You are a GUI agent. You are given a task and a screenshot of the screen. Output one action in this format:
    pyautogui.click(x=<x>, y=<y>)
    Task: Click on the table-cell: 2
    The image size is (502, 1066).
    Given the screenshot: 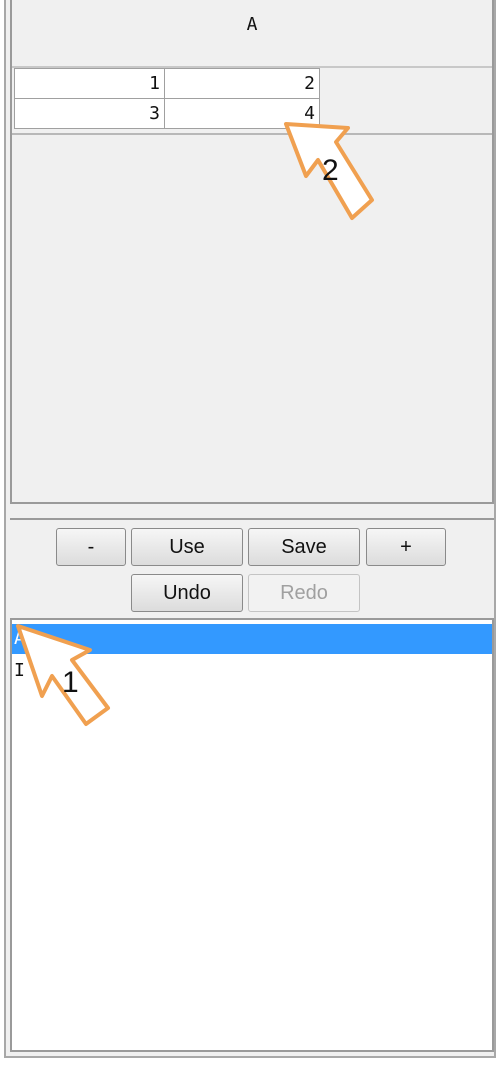 What is the action you would take?
    pyautogui.click(x=242, y=83)
    